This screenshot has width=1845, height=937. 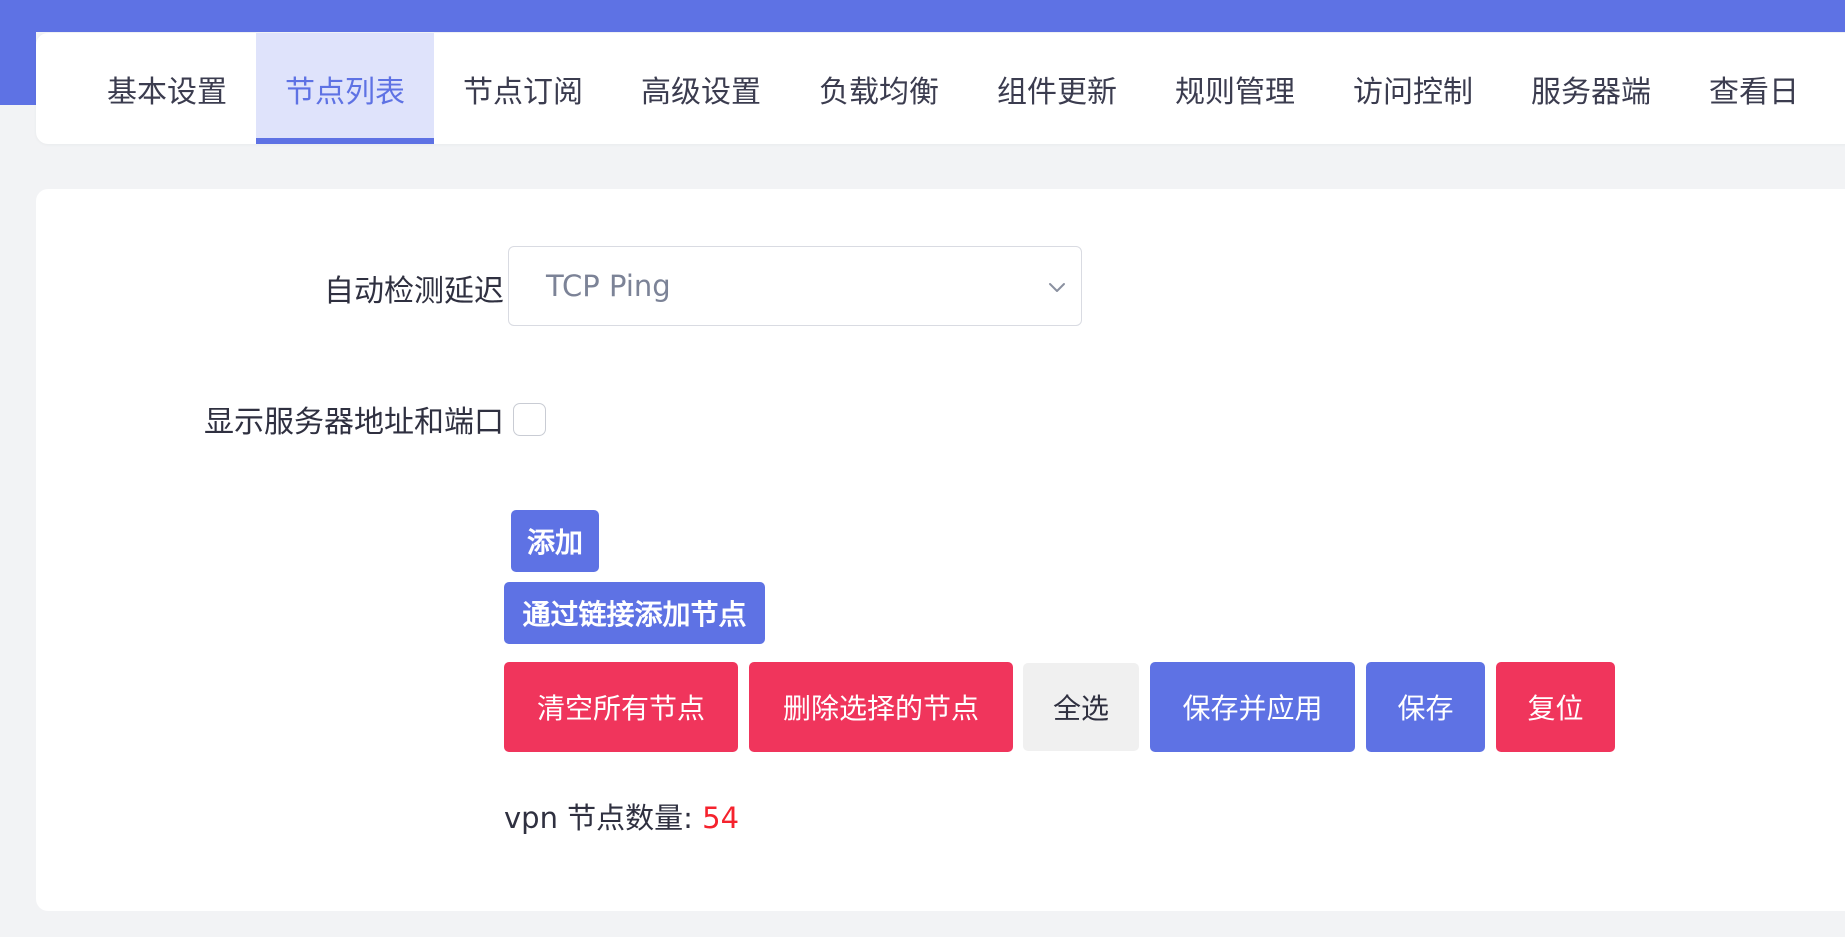 What do you see at coordinates (881, 707) in the screenshot?
I see `delete-selected-nodes-button: 删除选择的节点` at bounding box center [881, 707].